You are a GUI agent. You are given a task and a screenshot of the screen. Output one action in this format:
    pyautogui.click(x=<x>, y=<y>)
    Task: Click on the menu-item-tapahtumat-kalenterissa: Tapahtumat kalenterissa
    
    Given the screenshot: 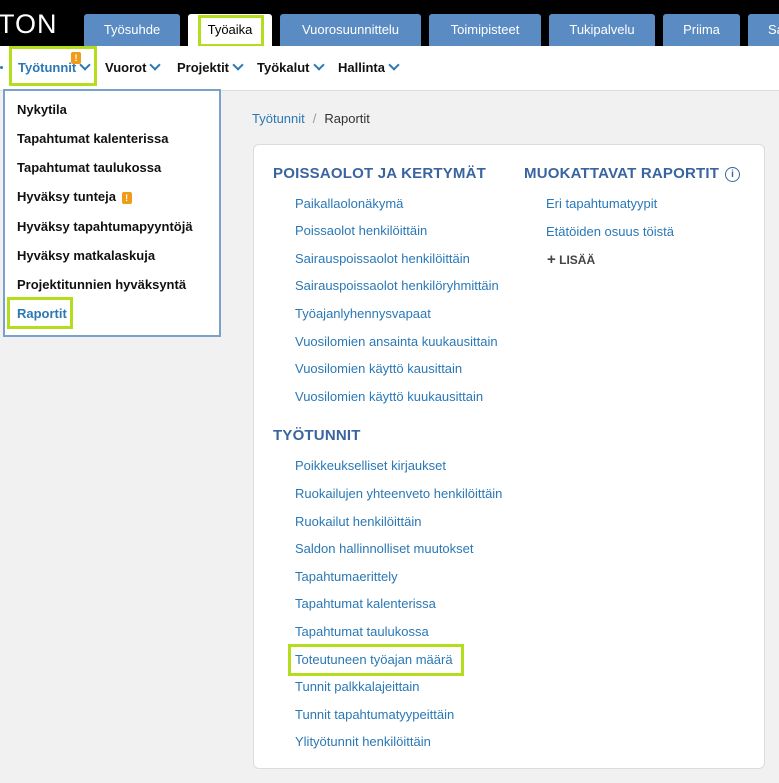 What is the action you would take?
    pyautogui.click(x=92, y=138)
    